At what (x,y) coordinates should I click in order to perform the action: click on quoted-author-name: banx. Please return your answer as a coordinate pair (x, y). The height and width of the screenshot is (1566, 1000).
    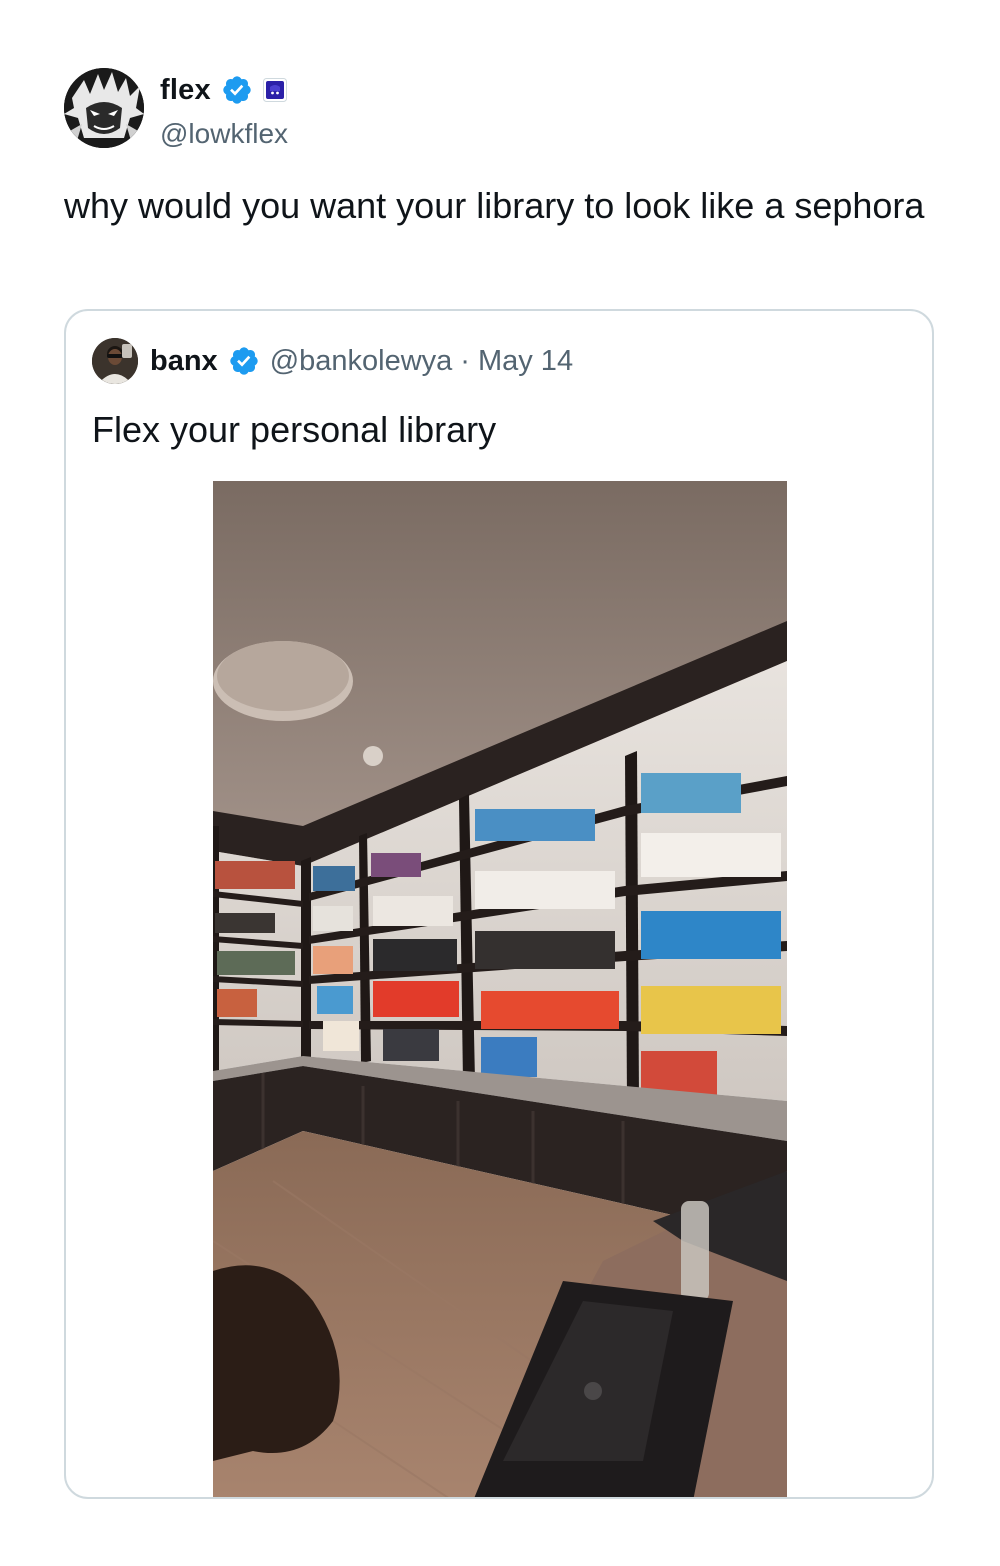
    Looking at the image, I should click on (184, 361).